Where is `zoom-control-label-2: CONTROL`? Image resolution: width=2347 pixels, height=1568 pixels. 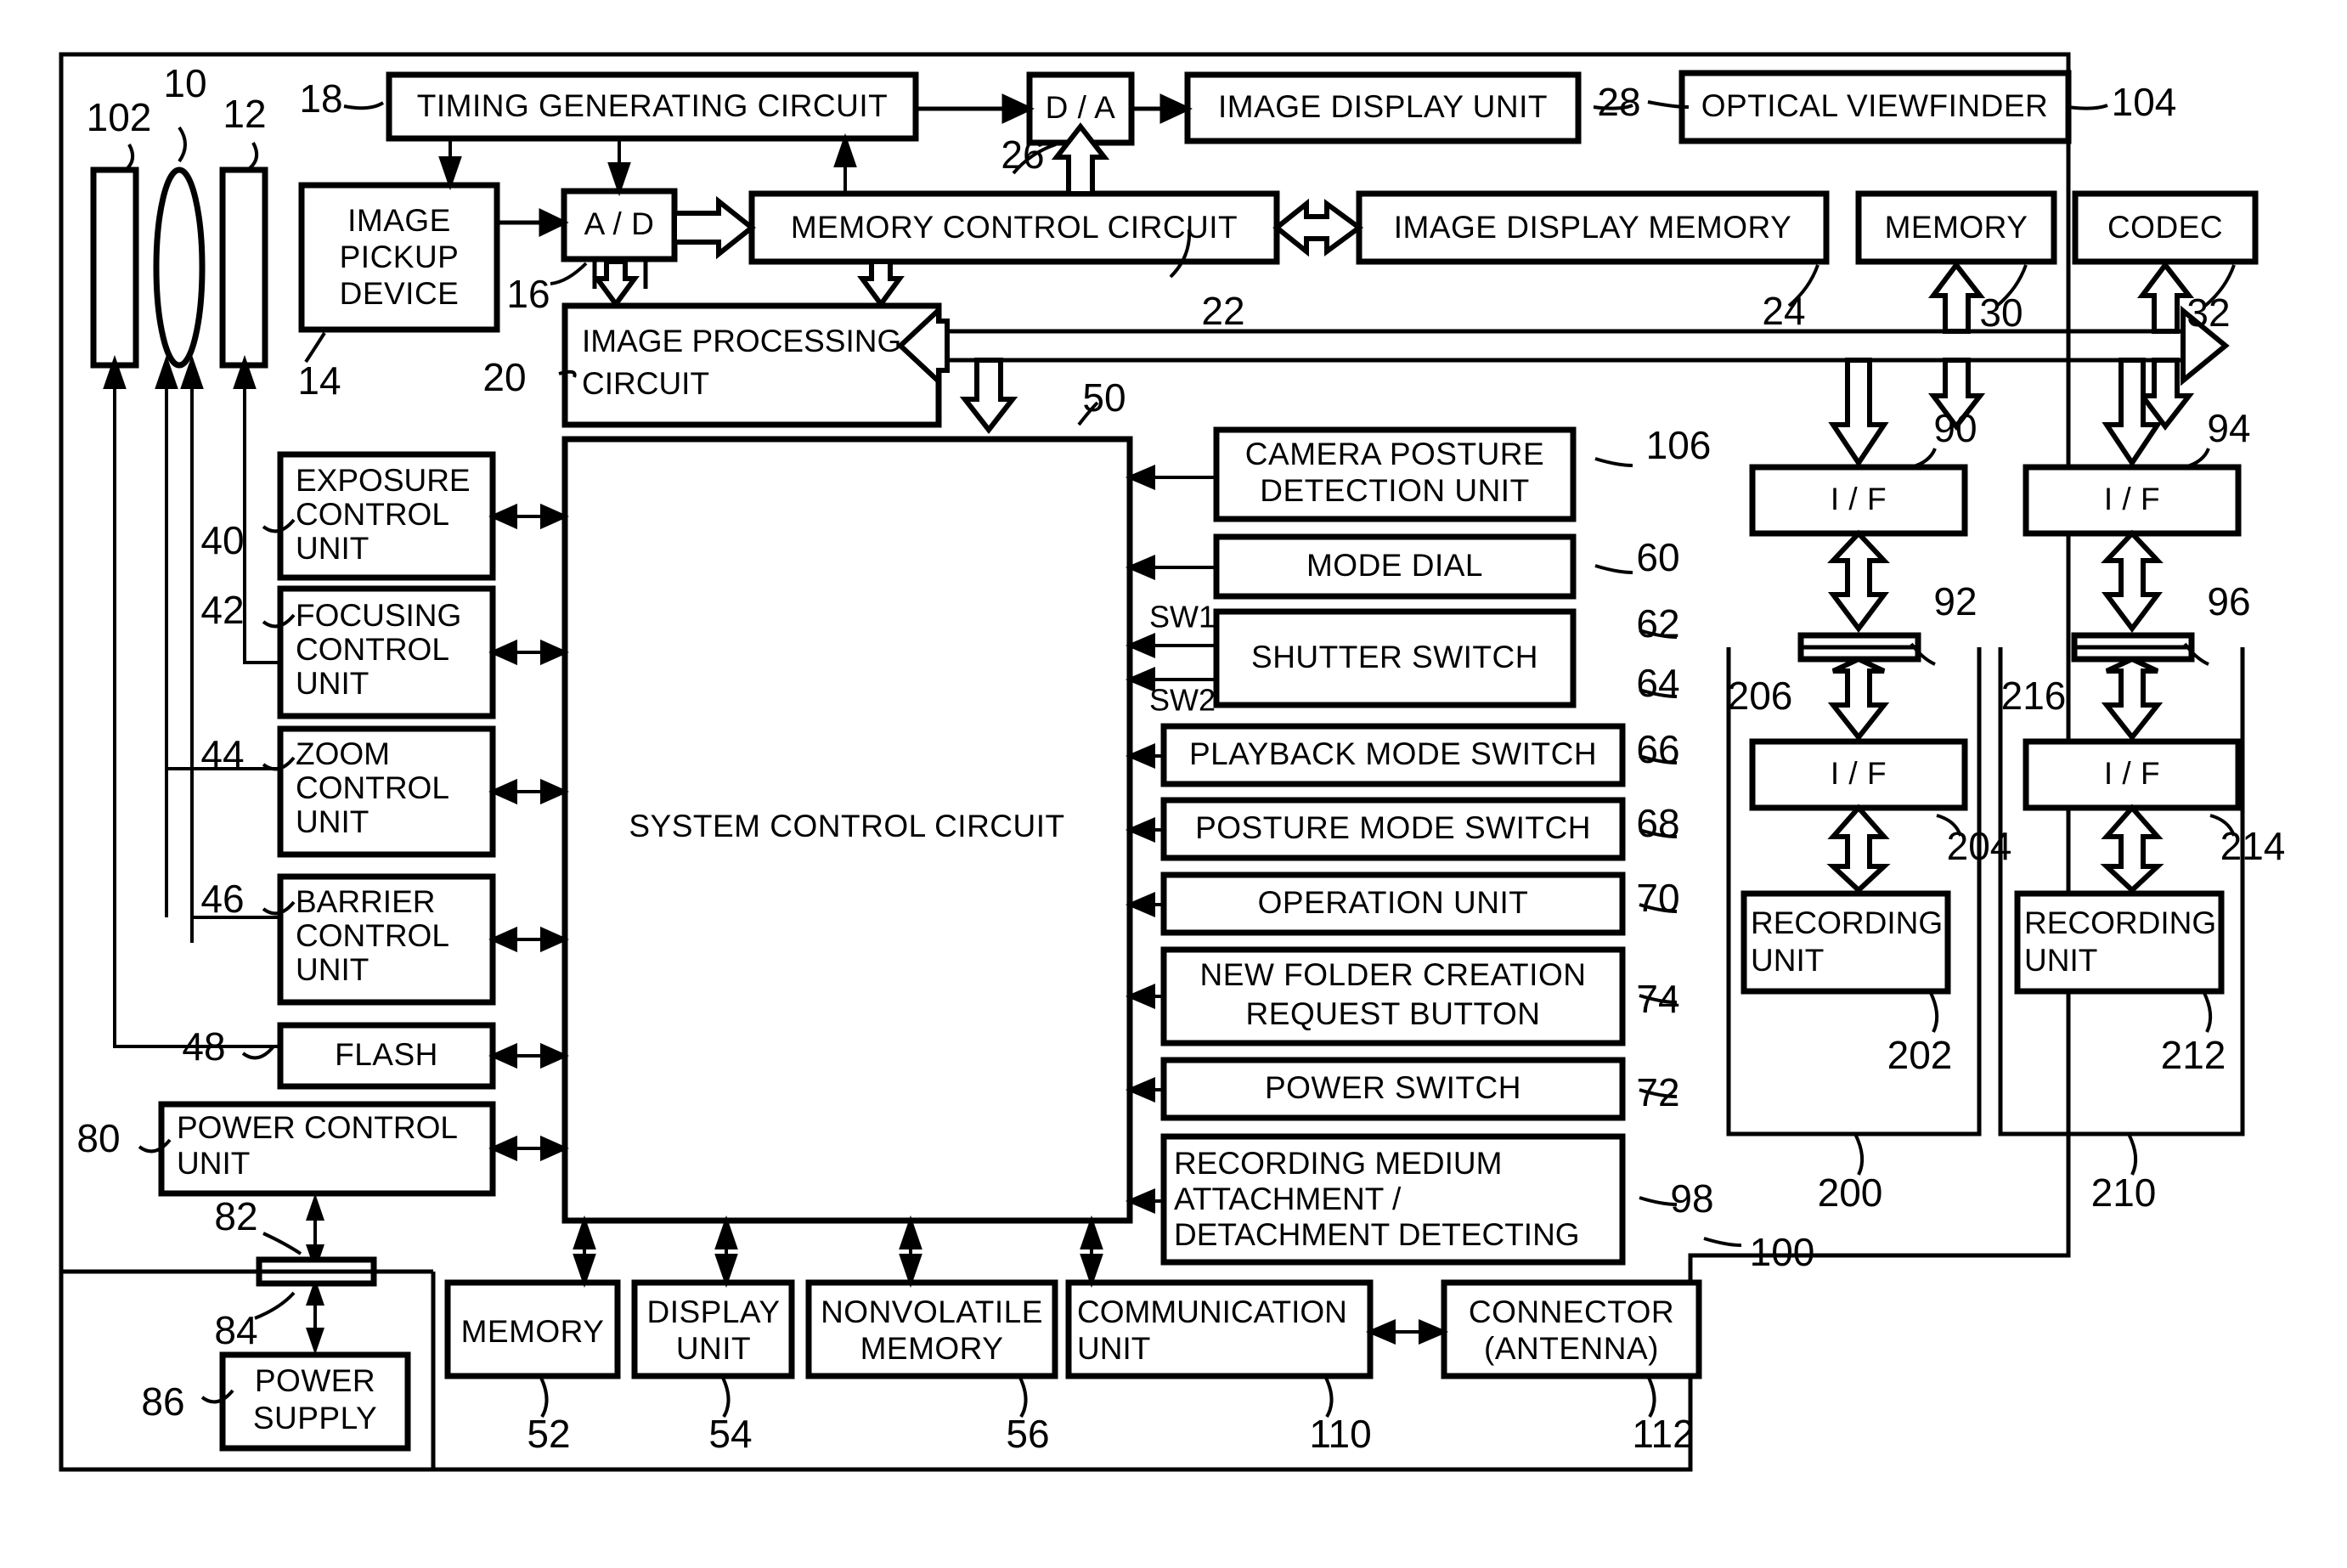
zoom-control-label-2: CONTROL is located at coordinates (373, 788).